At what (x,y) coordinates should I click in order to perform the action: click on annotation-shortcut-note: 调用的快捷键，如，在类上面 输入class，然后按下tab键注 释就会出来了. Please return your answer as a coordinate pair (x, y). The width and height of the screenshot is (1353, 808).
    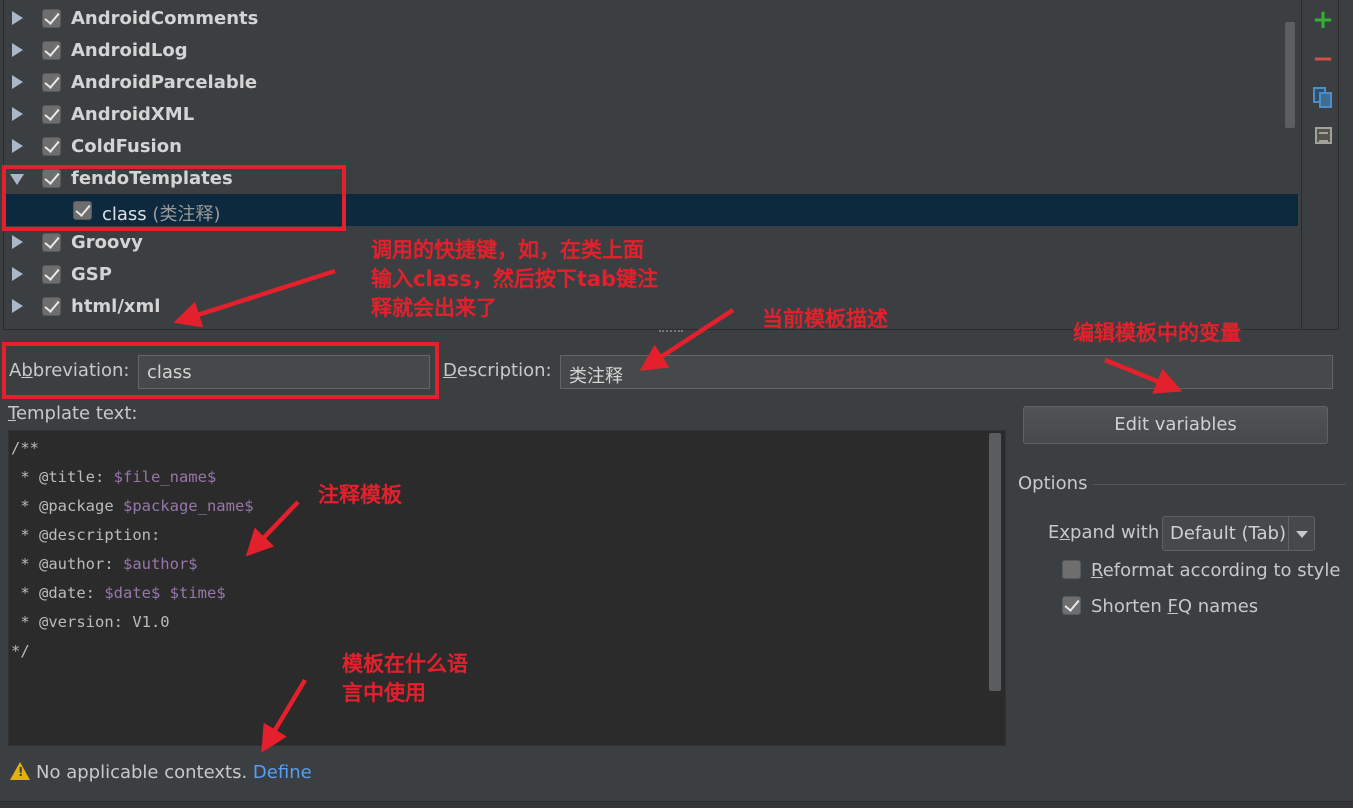
    Looking at the image, I should click on (515, 279).